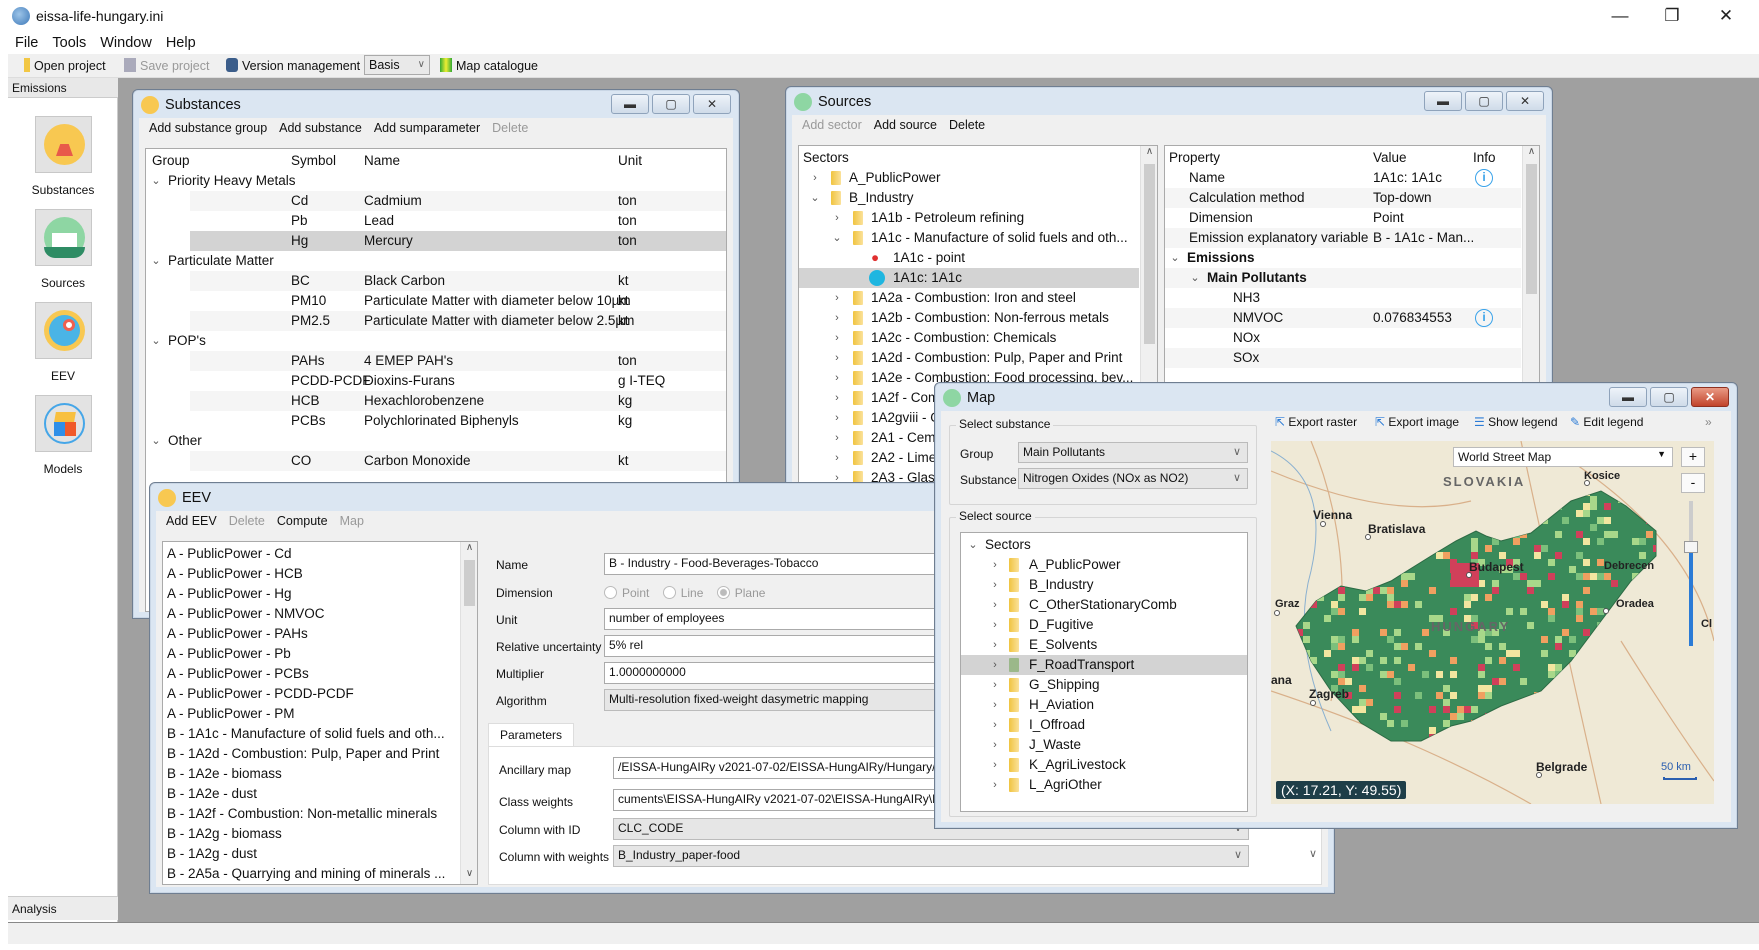 The image size is (1759, 950). Describe the element at coordinates (63, 423) in the screenshot. I see `nav-models-button` at that location.